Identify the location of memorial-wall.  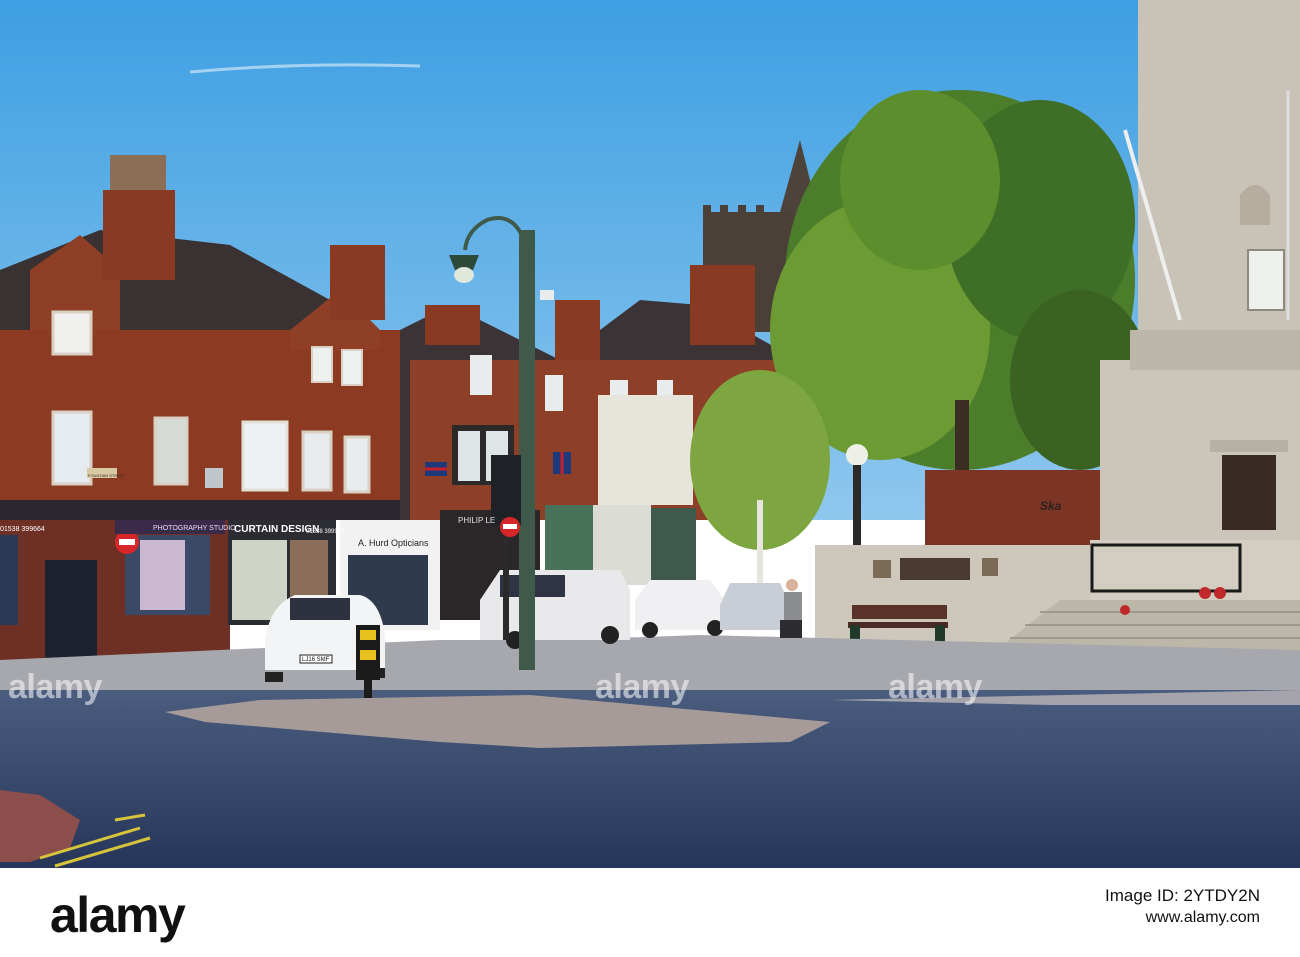
(1057, 597).